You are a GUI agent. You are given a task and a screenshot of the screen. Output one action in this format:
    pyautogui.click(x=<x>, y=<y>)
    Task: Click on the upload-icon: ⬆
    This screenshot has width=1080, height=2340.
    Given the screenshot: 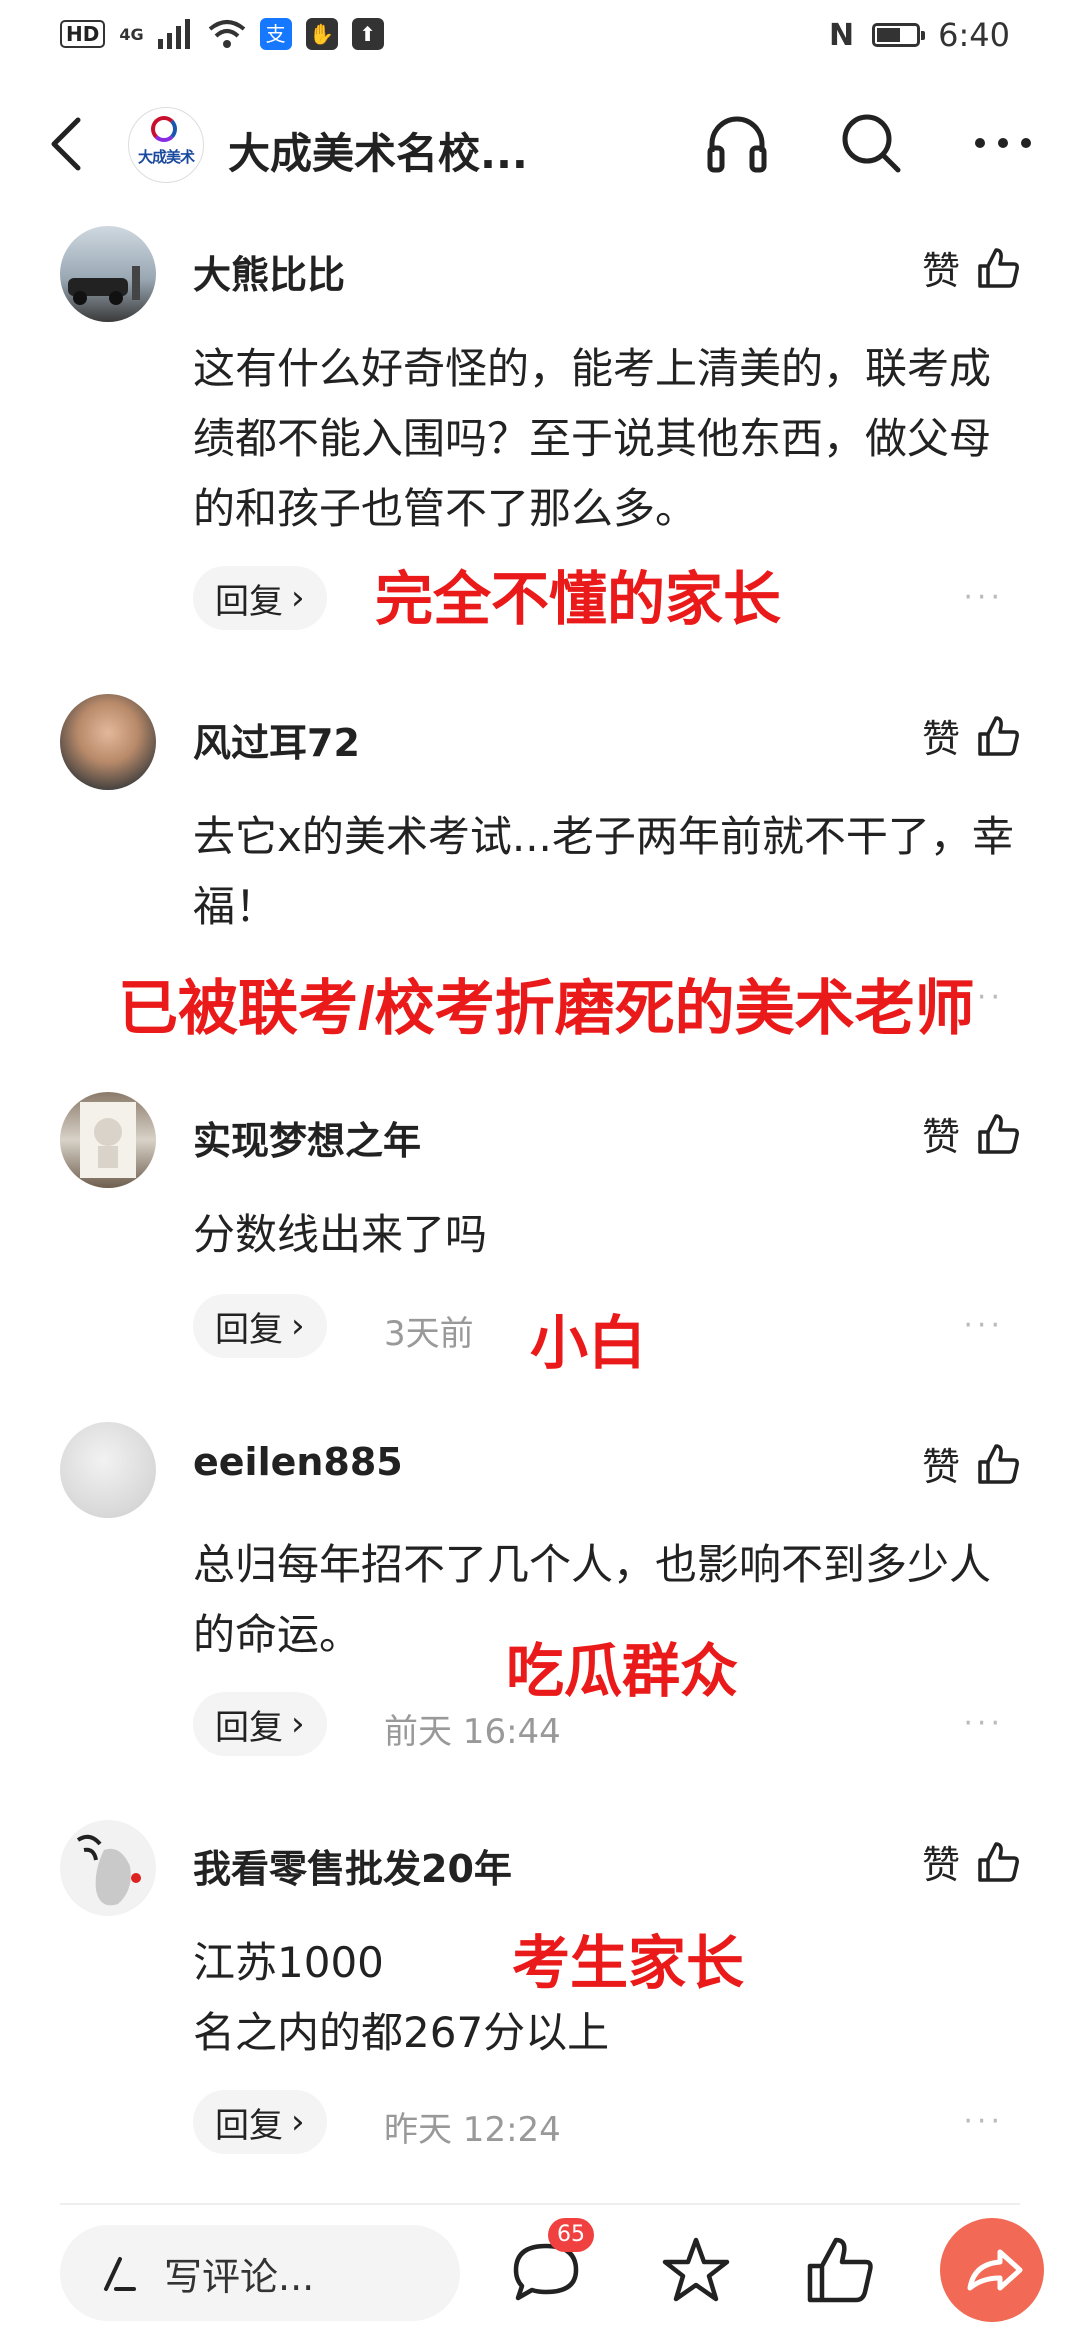 What is the action you would take?
    pyautogui.click(x=367, y=34)
    